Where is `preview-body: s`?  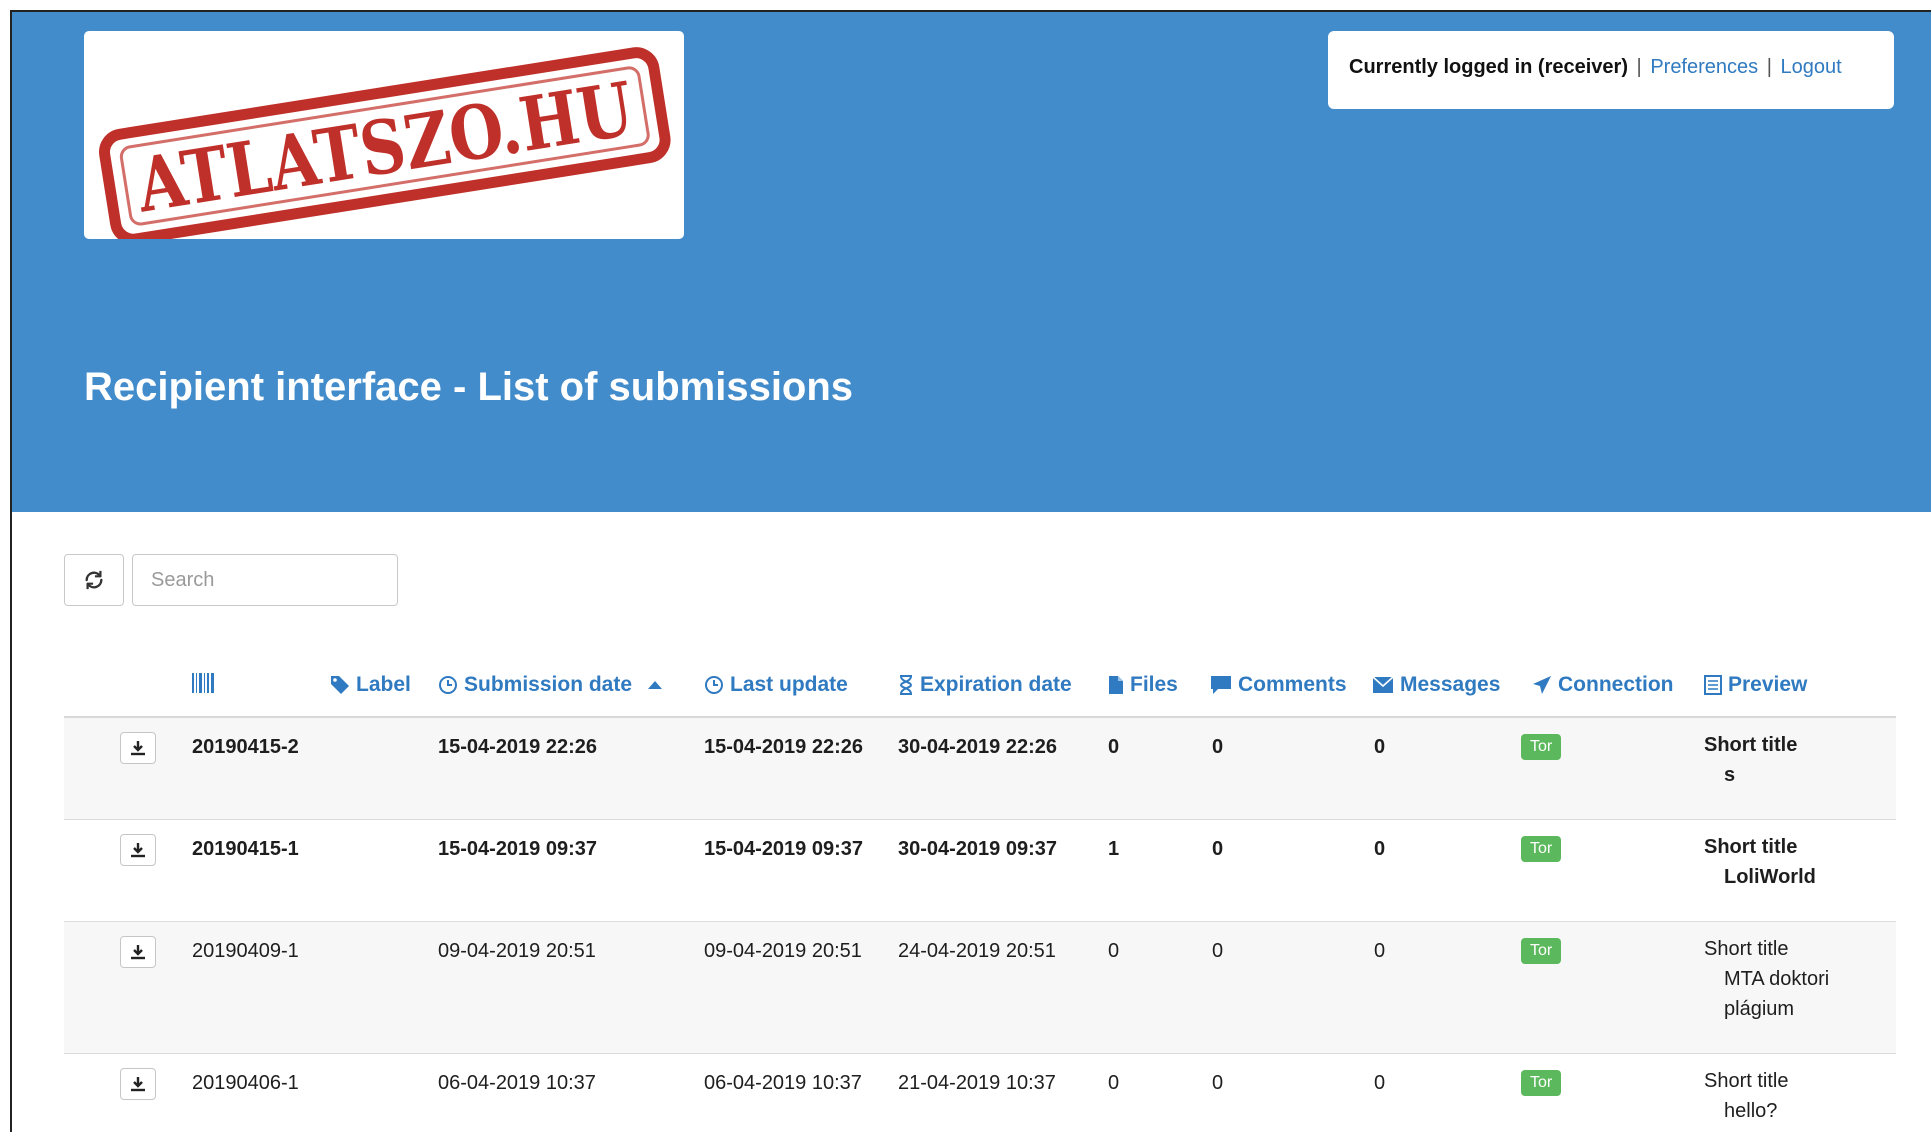
preview-body: s is located at coordinates (1730, 775).